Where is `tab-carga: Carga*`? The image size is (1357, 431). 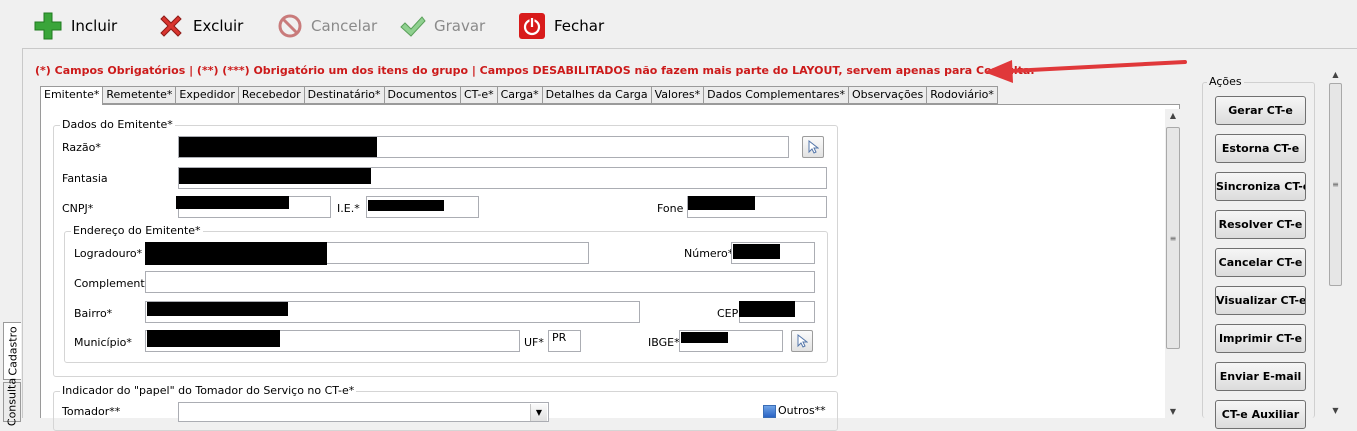
tab-carga: Carga* is located at coordinates (519, 95).